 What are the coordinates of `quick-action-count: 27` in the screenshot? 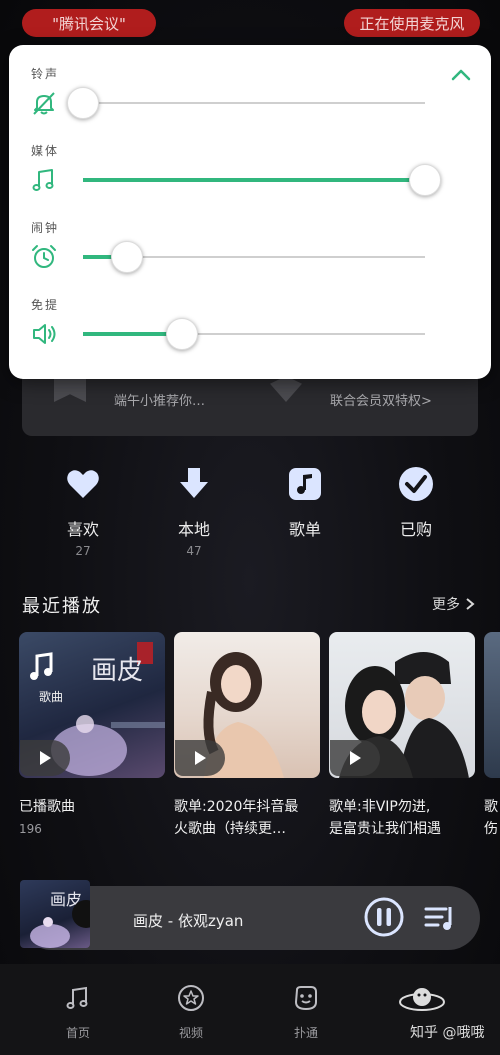 It's located at (83, 551).